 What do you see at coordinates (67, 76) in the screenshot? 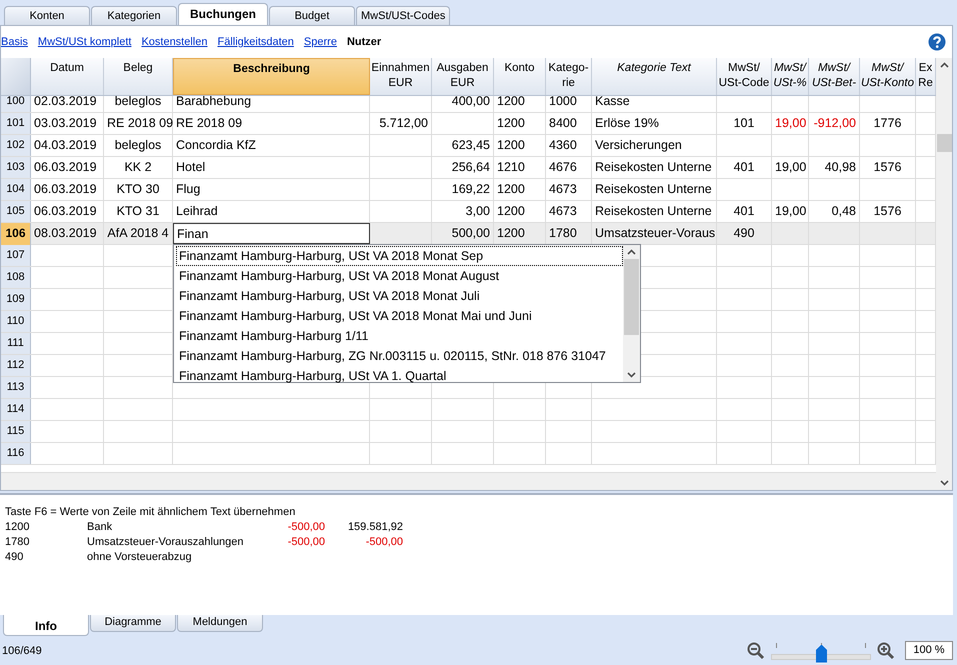
I see `column-header: Datum` at bounding box center [67, 76].